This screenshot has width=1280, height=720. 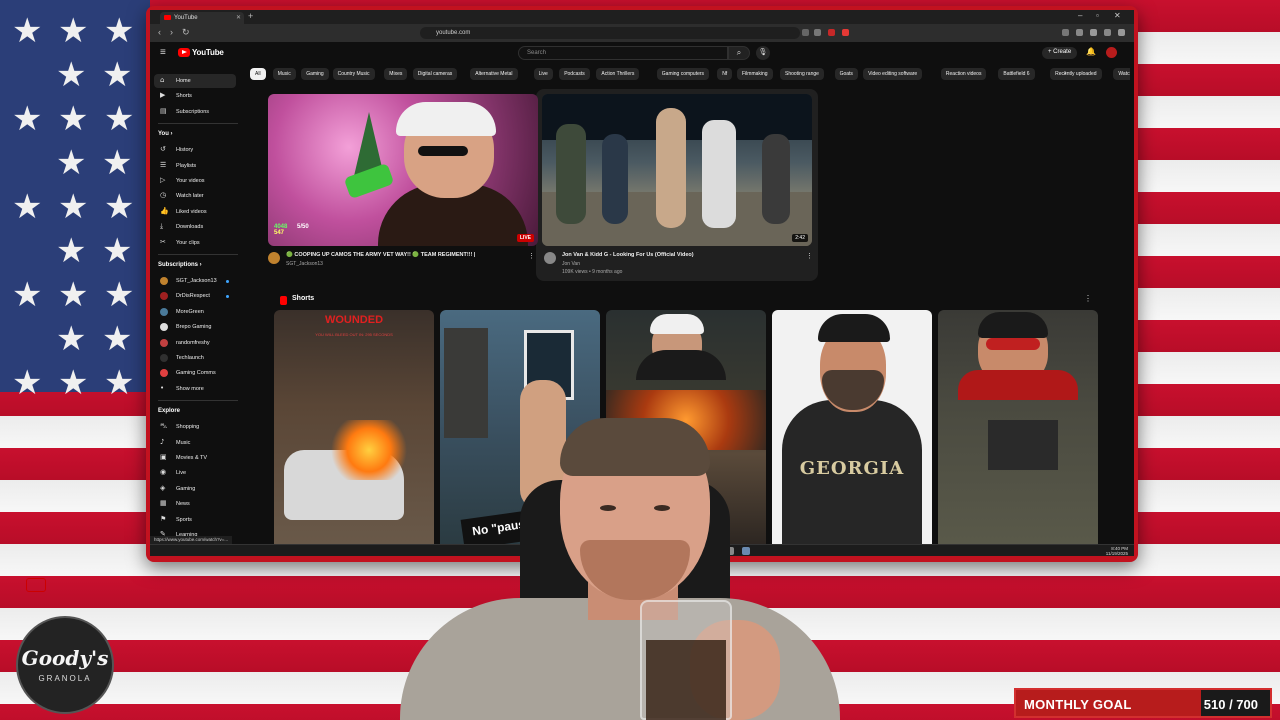 I want to click on search-input: Search, so click(x=623, y=53).